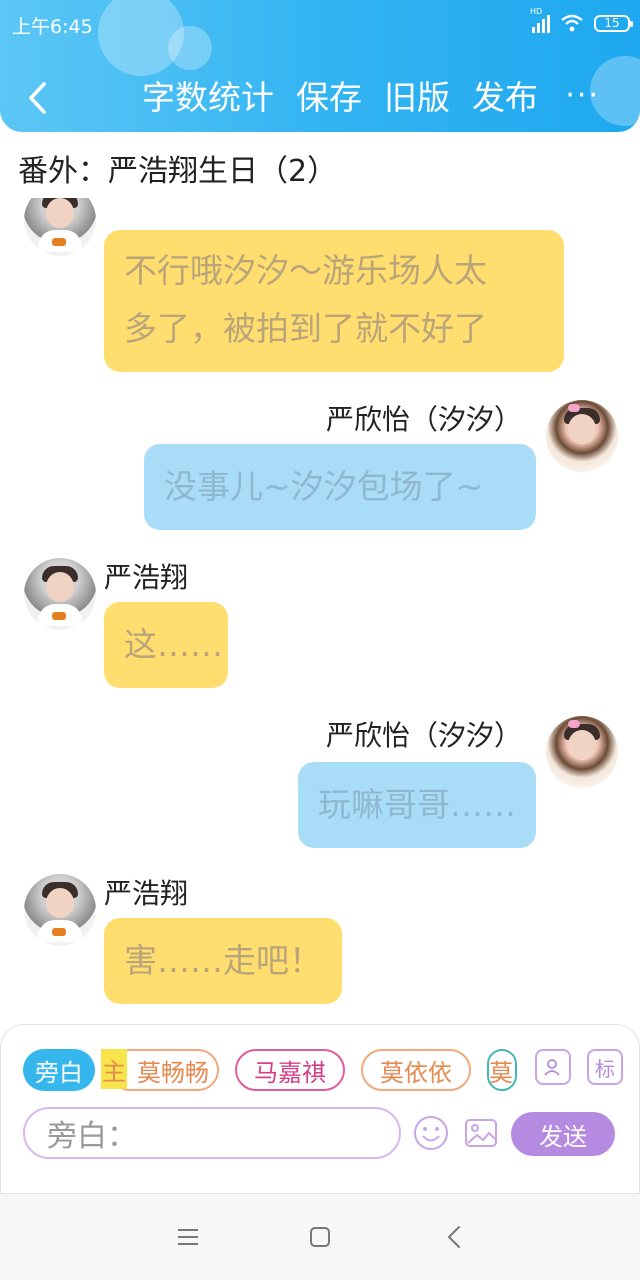  What do you see at coordinates (114, 1069) in the screenshot?
I see `highlight-marker: 主` at bounding box center [114, 1069].